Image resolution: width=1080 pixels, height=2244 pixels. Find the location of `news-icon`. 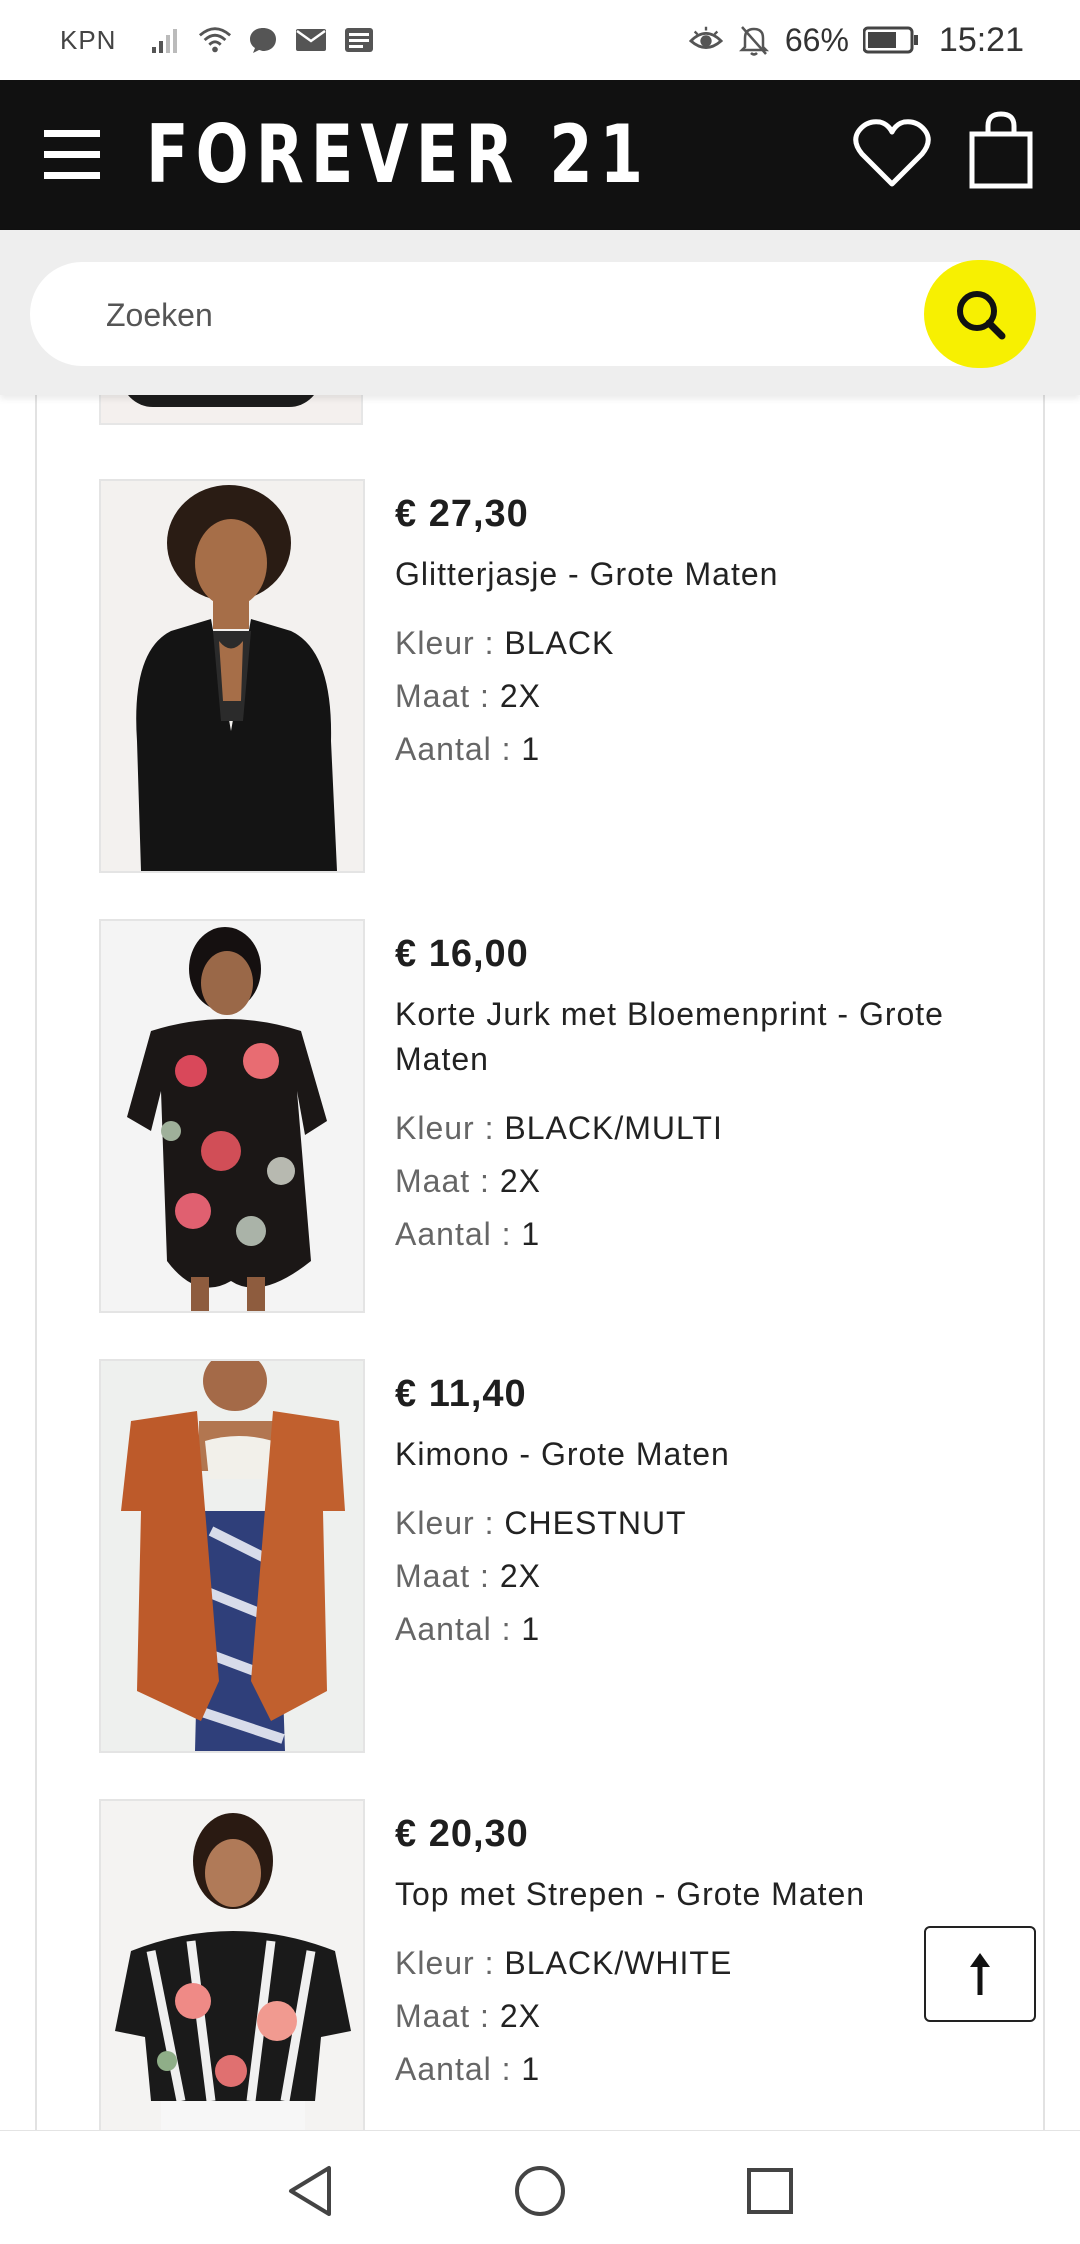

news-icon is located at coordinates (359, 40).